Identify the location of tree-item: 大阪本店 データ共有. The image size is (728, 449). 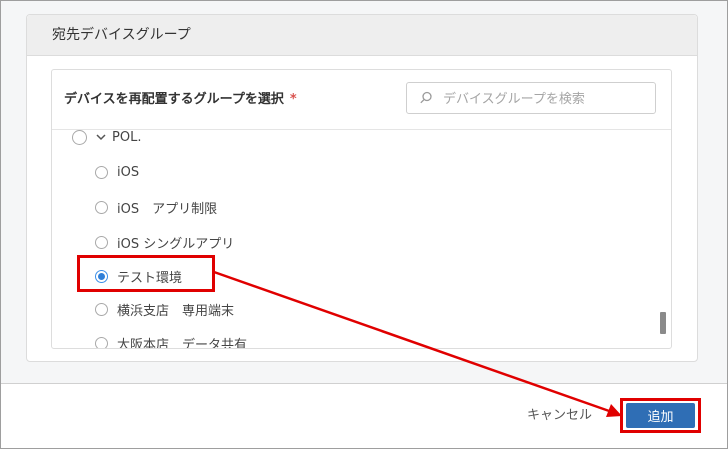
(171, 340).